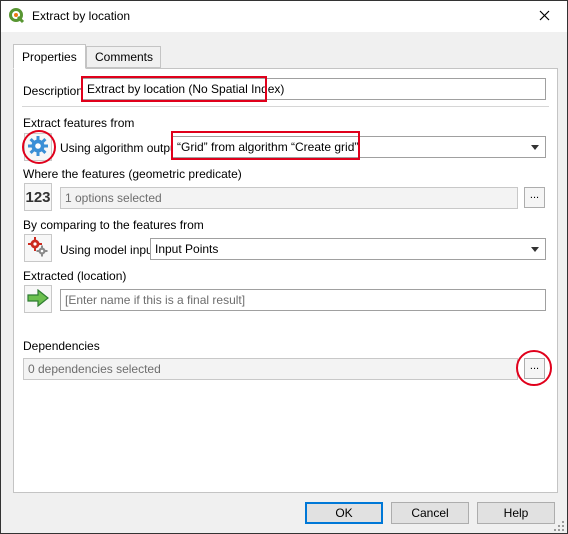 The image size is (568, 534). Describe the element at coordinates (559, 525) in the screenshot. I see `resize-grip-icon` at that location.